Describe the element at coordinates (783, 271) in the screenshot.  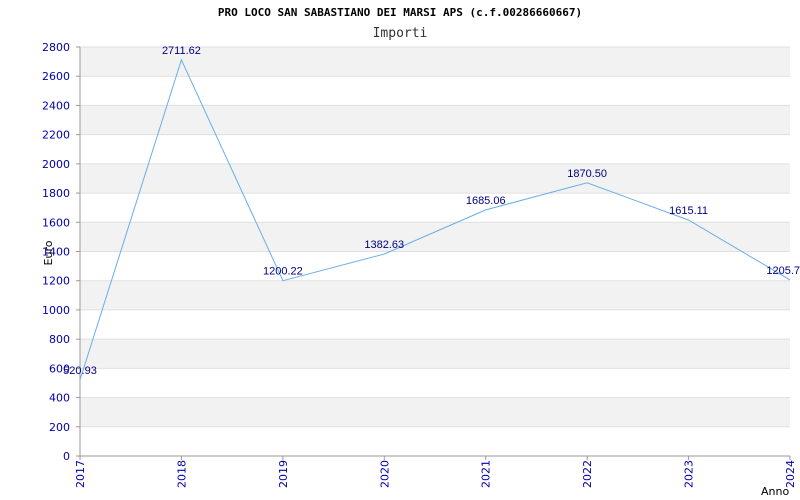
I see `data-label: 1205.7` at that location.